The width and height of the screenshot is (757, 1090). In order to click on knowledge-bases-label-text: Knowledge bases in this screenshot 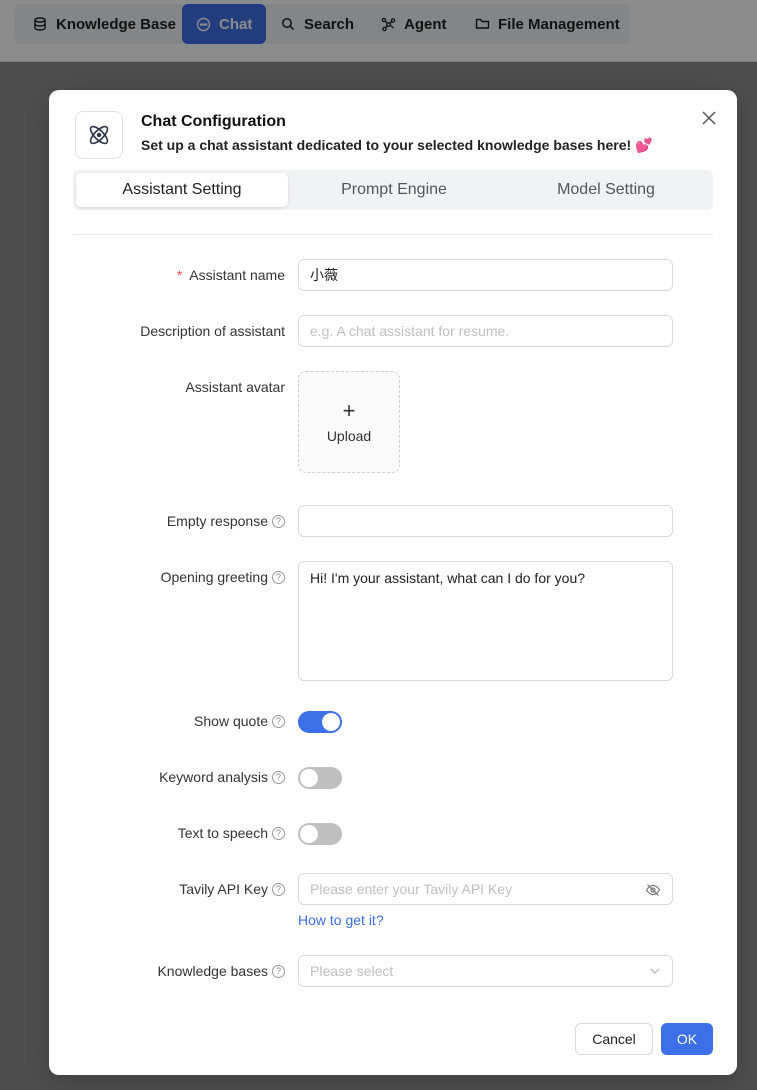, I will do `click(212, 971)`.